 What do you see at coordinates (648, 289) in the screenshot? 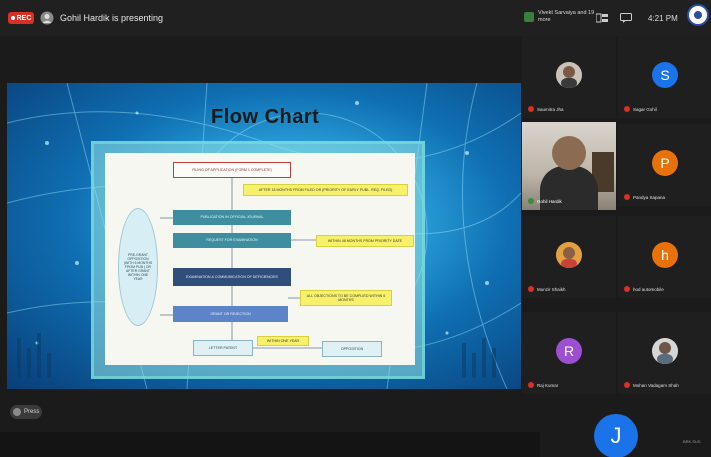
I see `participant-name: hod automobile` at bounding box center [648, 289].